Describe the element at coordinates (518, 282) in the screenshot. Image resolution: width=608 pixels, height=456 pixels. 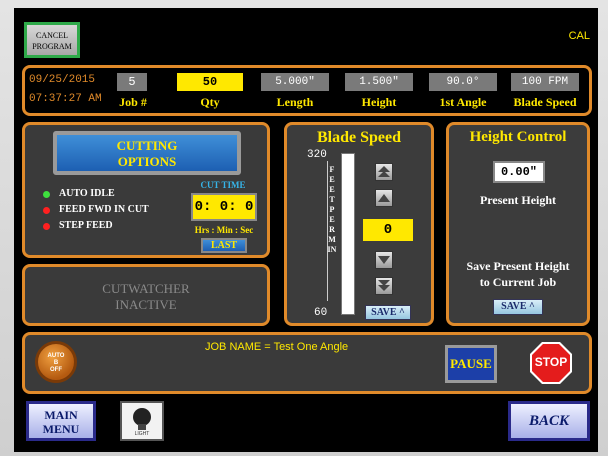
I see `save-height-text-2: to Current Job` at that location.